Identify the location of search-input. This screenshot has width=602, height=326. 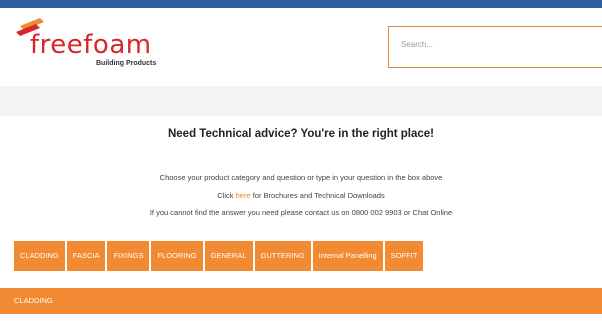
(496, 44).